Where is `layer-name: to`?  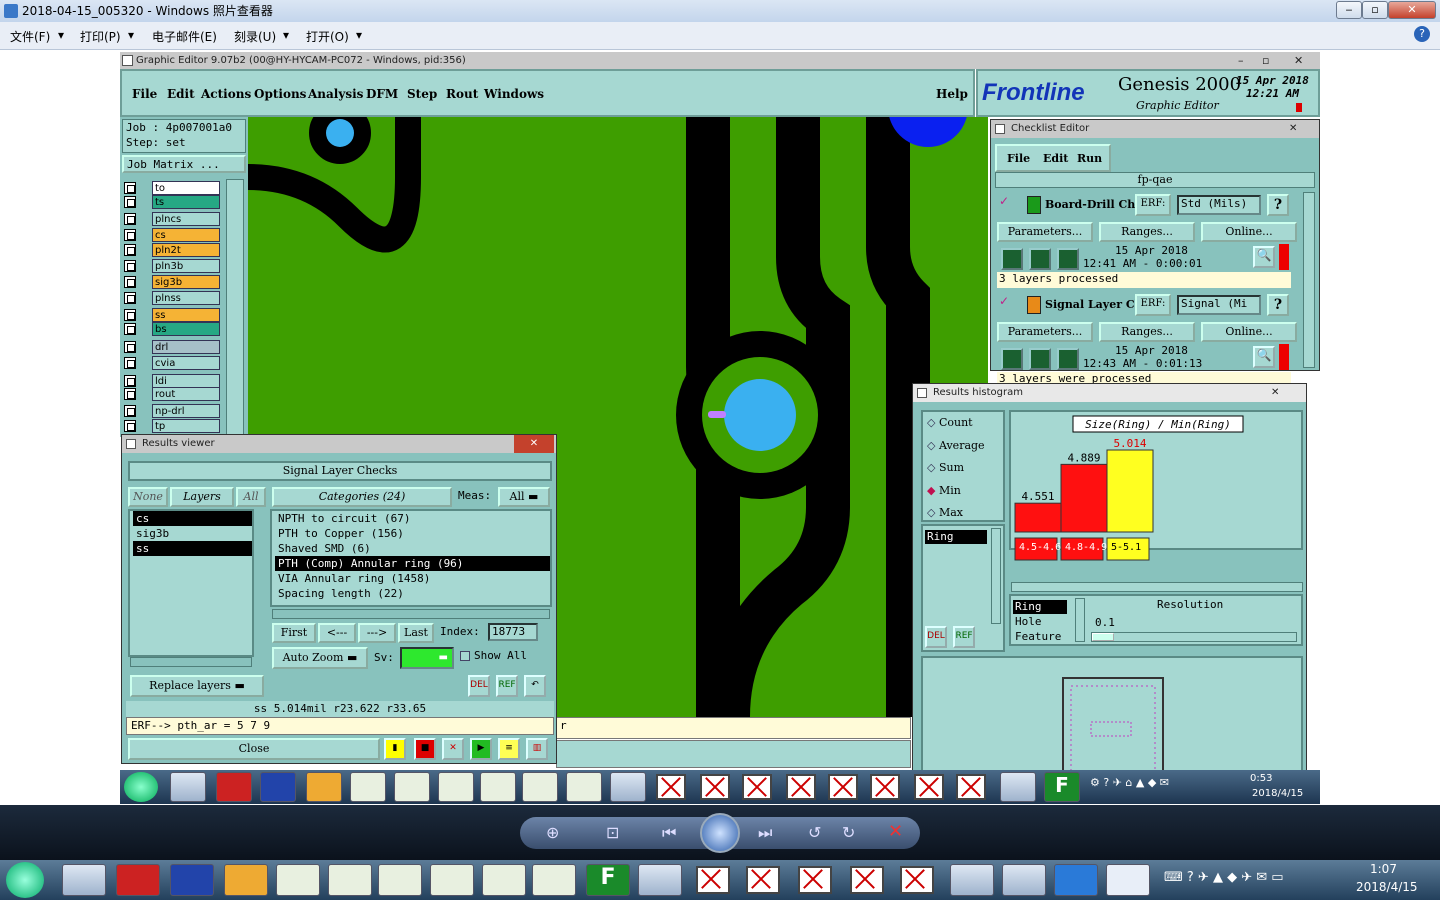 layer-name: to is located at coordinates (186, 188).